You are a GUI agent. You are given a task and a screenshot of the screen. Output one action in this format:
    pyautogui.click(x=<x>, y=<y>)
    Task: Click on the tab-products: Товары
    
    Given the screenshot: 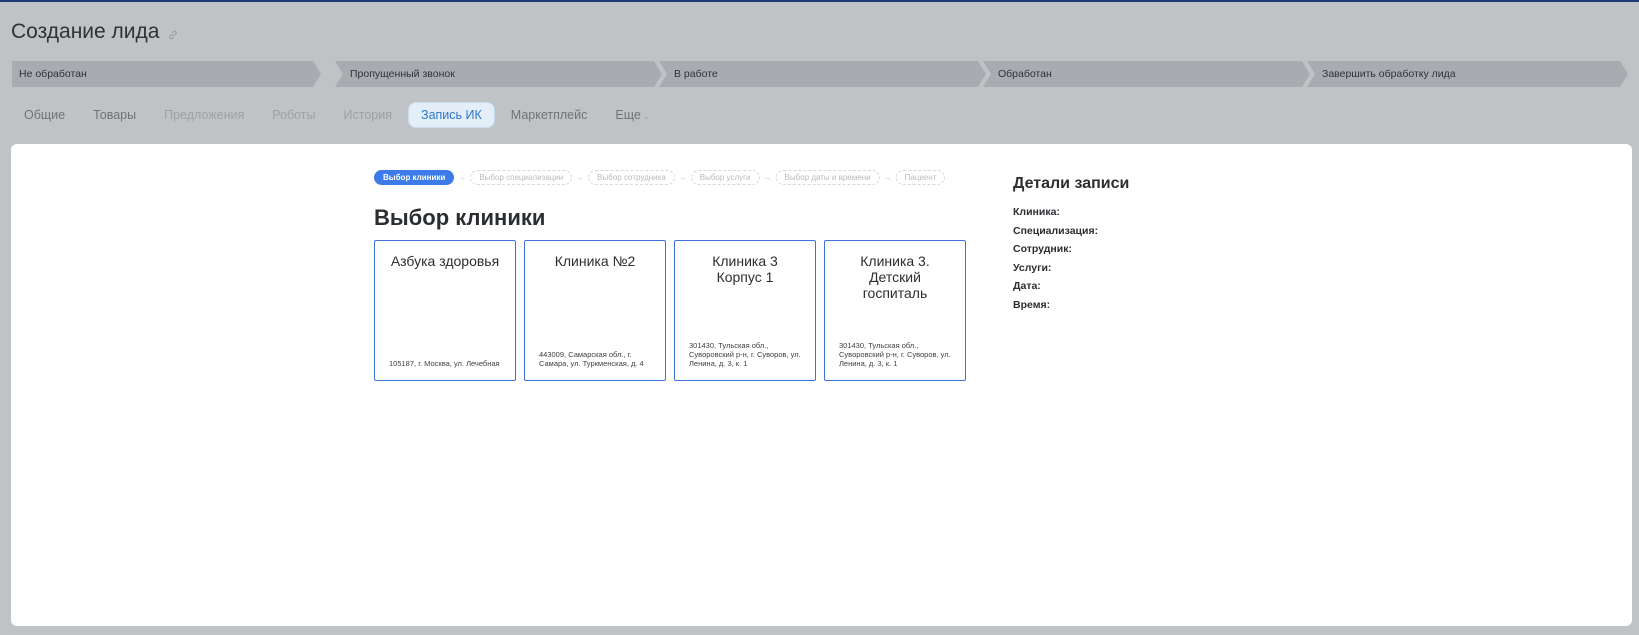 What is the action you would take?
    pyautogui.click(x=114, y=115)
    